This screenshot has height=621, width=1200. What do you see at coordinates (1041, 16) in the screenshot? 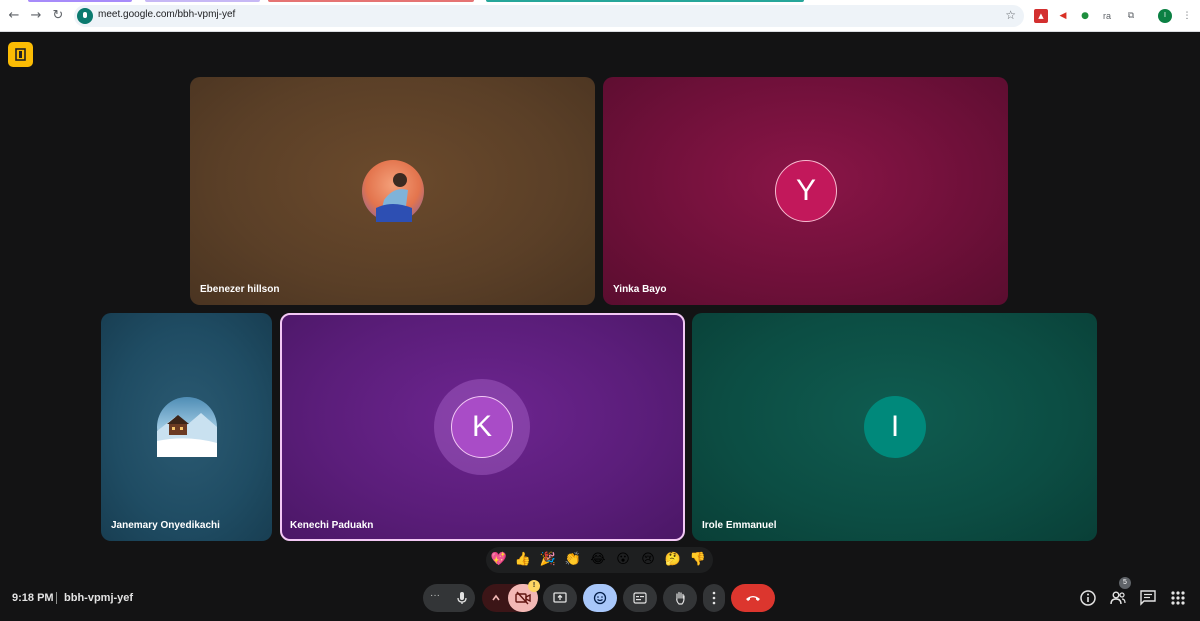
I see `pdf-icon: ▲` at bounding box center [1041, 16].